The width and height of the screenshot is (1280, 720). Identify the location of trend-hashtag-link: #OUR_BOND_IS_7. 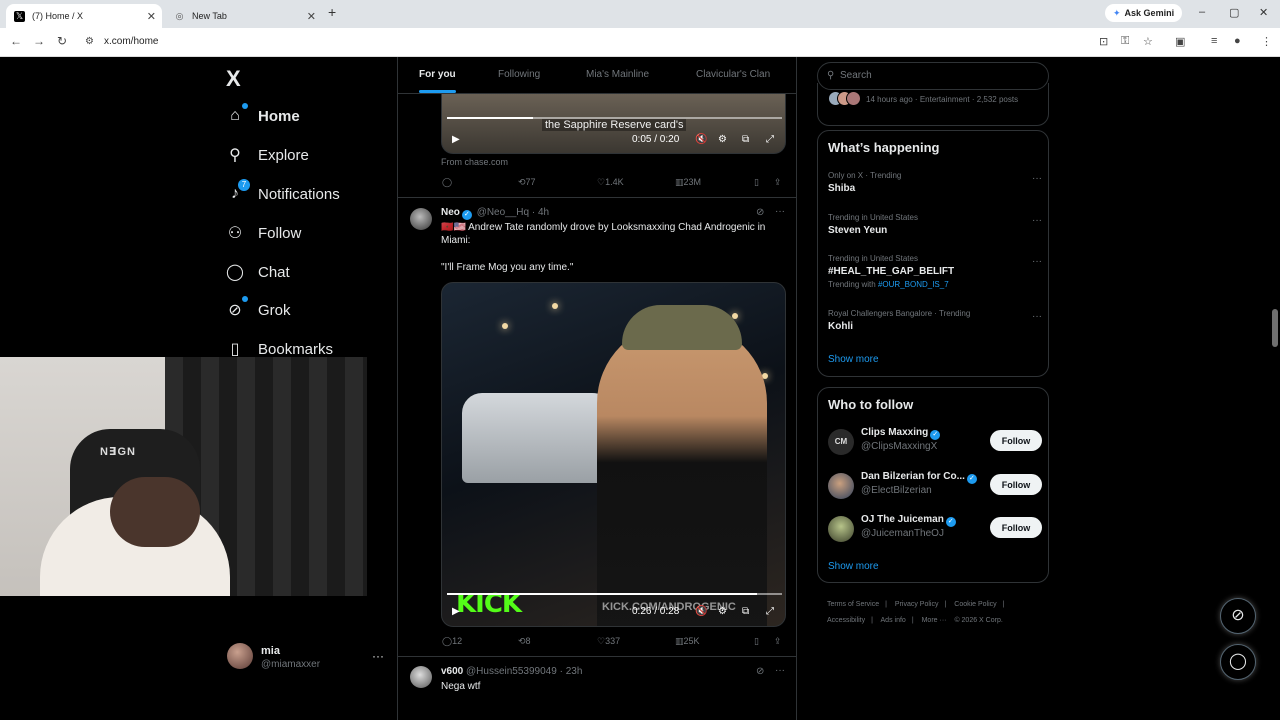
(913, 284).